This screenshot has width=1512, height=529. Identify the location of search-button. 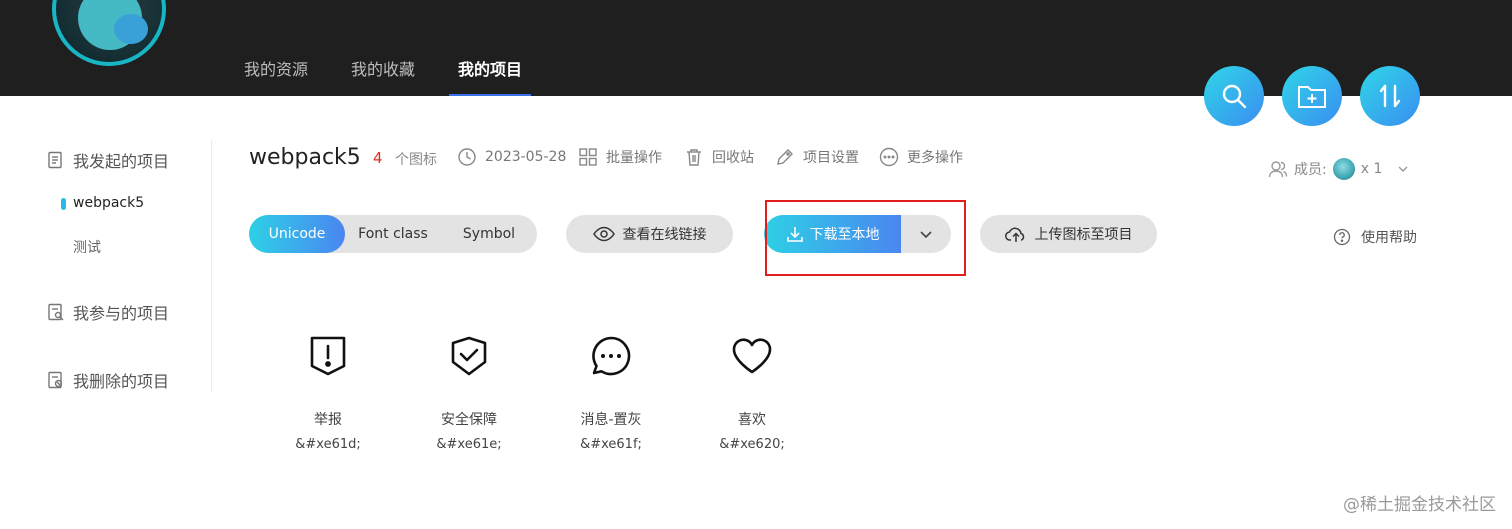
(1234, 96).